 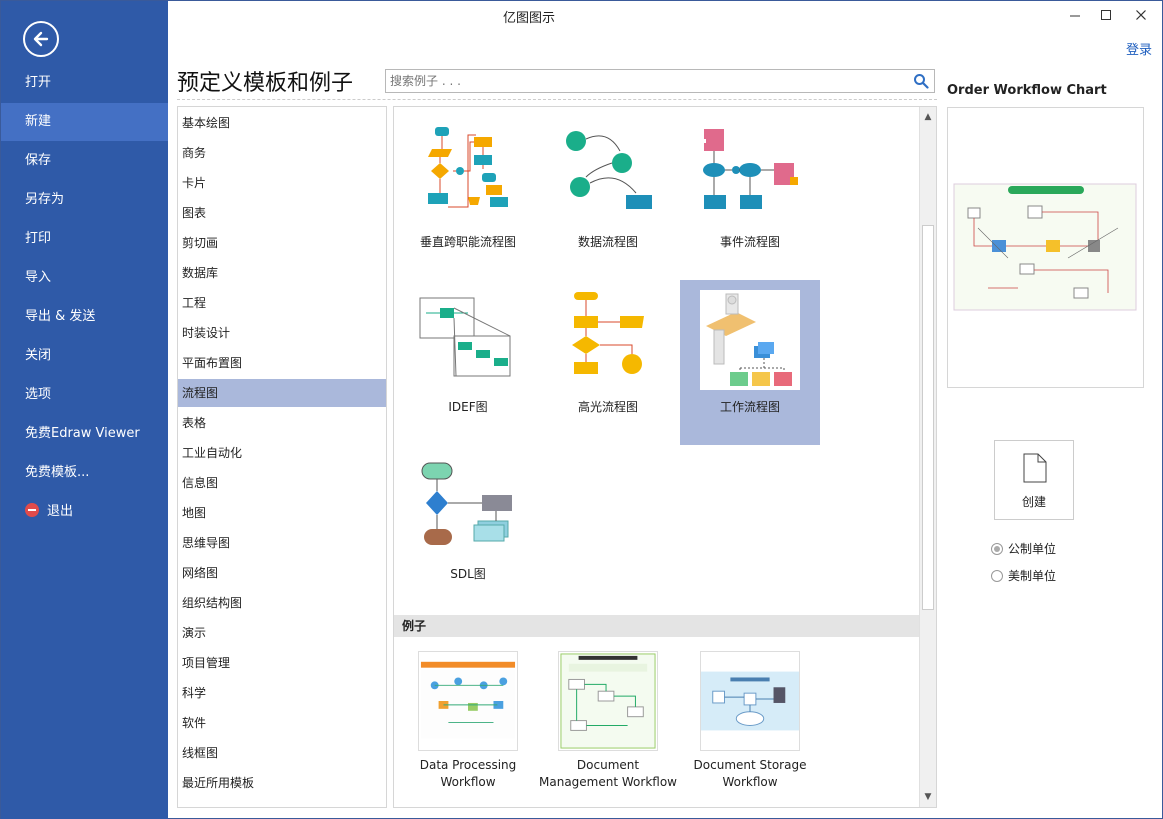 What do you see at coordinates (468, 167) in the screenshot?
I see `crossfunctional-flowchart-icon` at bounding box center [468, 167].